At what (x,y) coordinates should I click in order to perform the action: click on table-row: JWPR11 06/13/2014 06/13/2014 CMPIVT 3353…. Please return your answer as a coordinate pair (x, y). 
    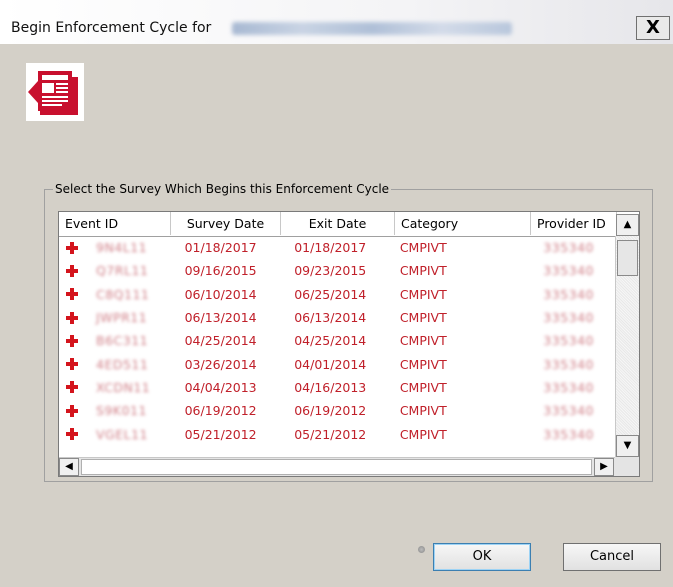
    Looking at the image, I should click on (337, 317).